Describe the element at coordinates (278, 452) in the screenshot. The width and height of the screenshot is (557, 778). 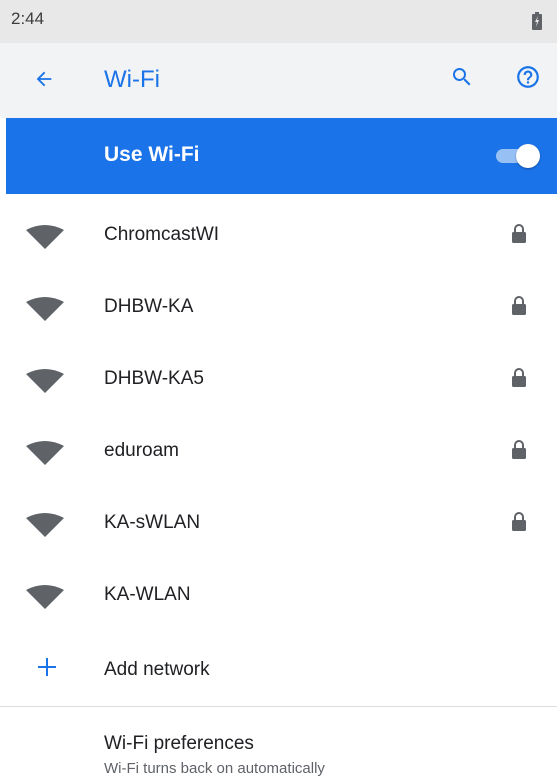
I see `network-item: eduroam` at that location.